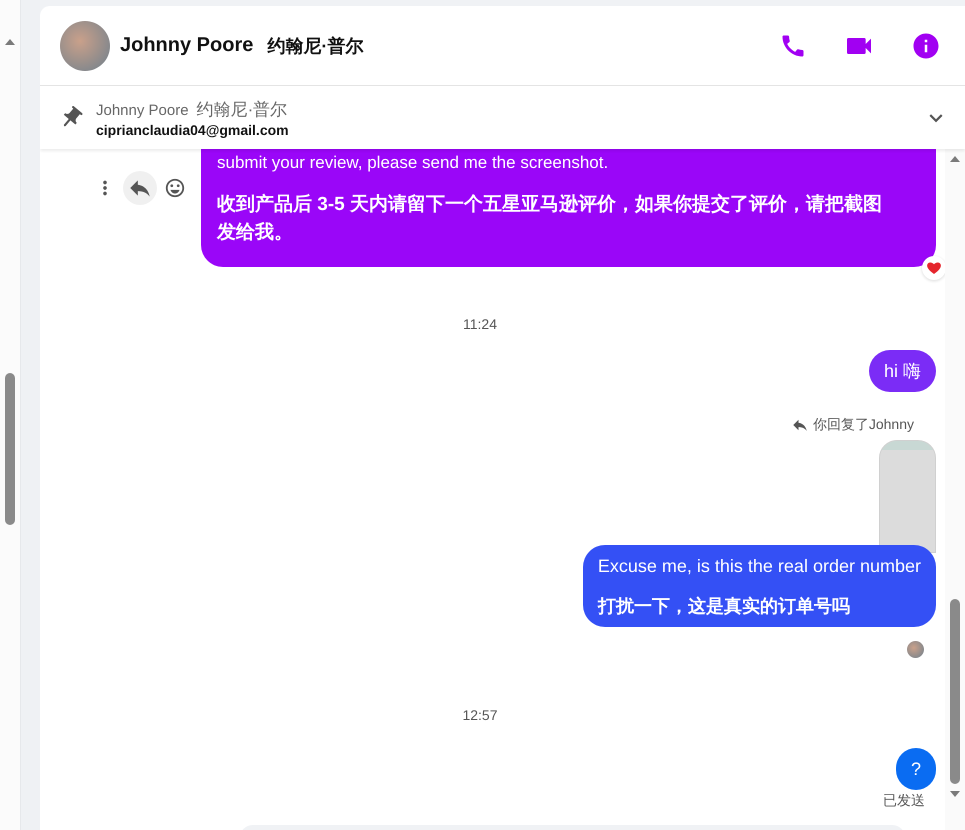  I want to click on timestamp: 12:57, so click(480, 715).